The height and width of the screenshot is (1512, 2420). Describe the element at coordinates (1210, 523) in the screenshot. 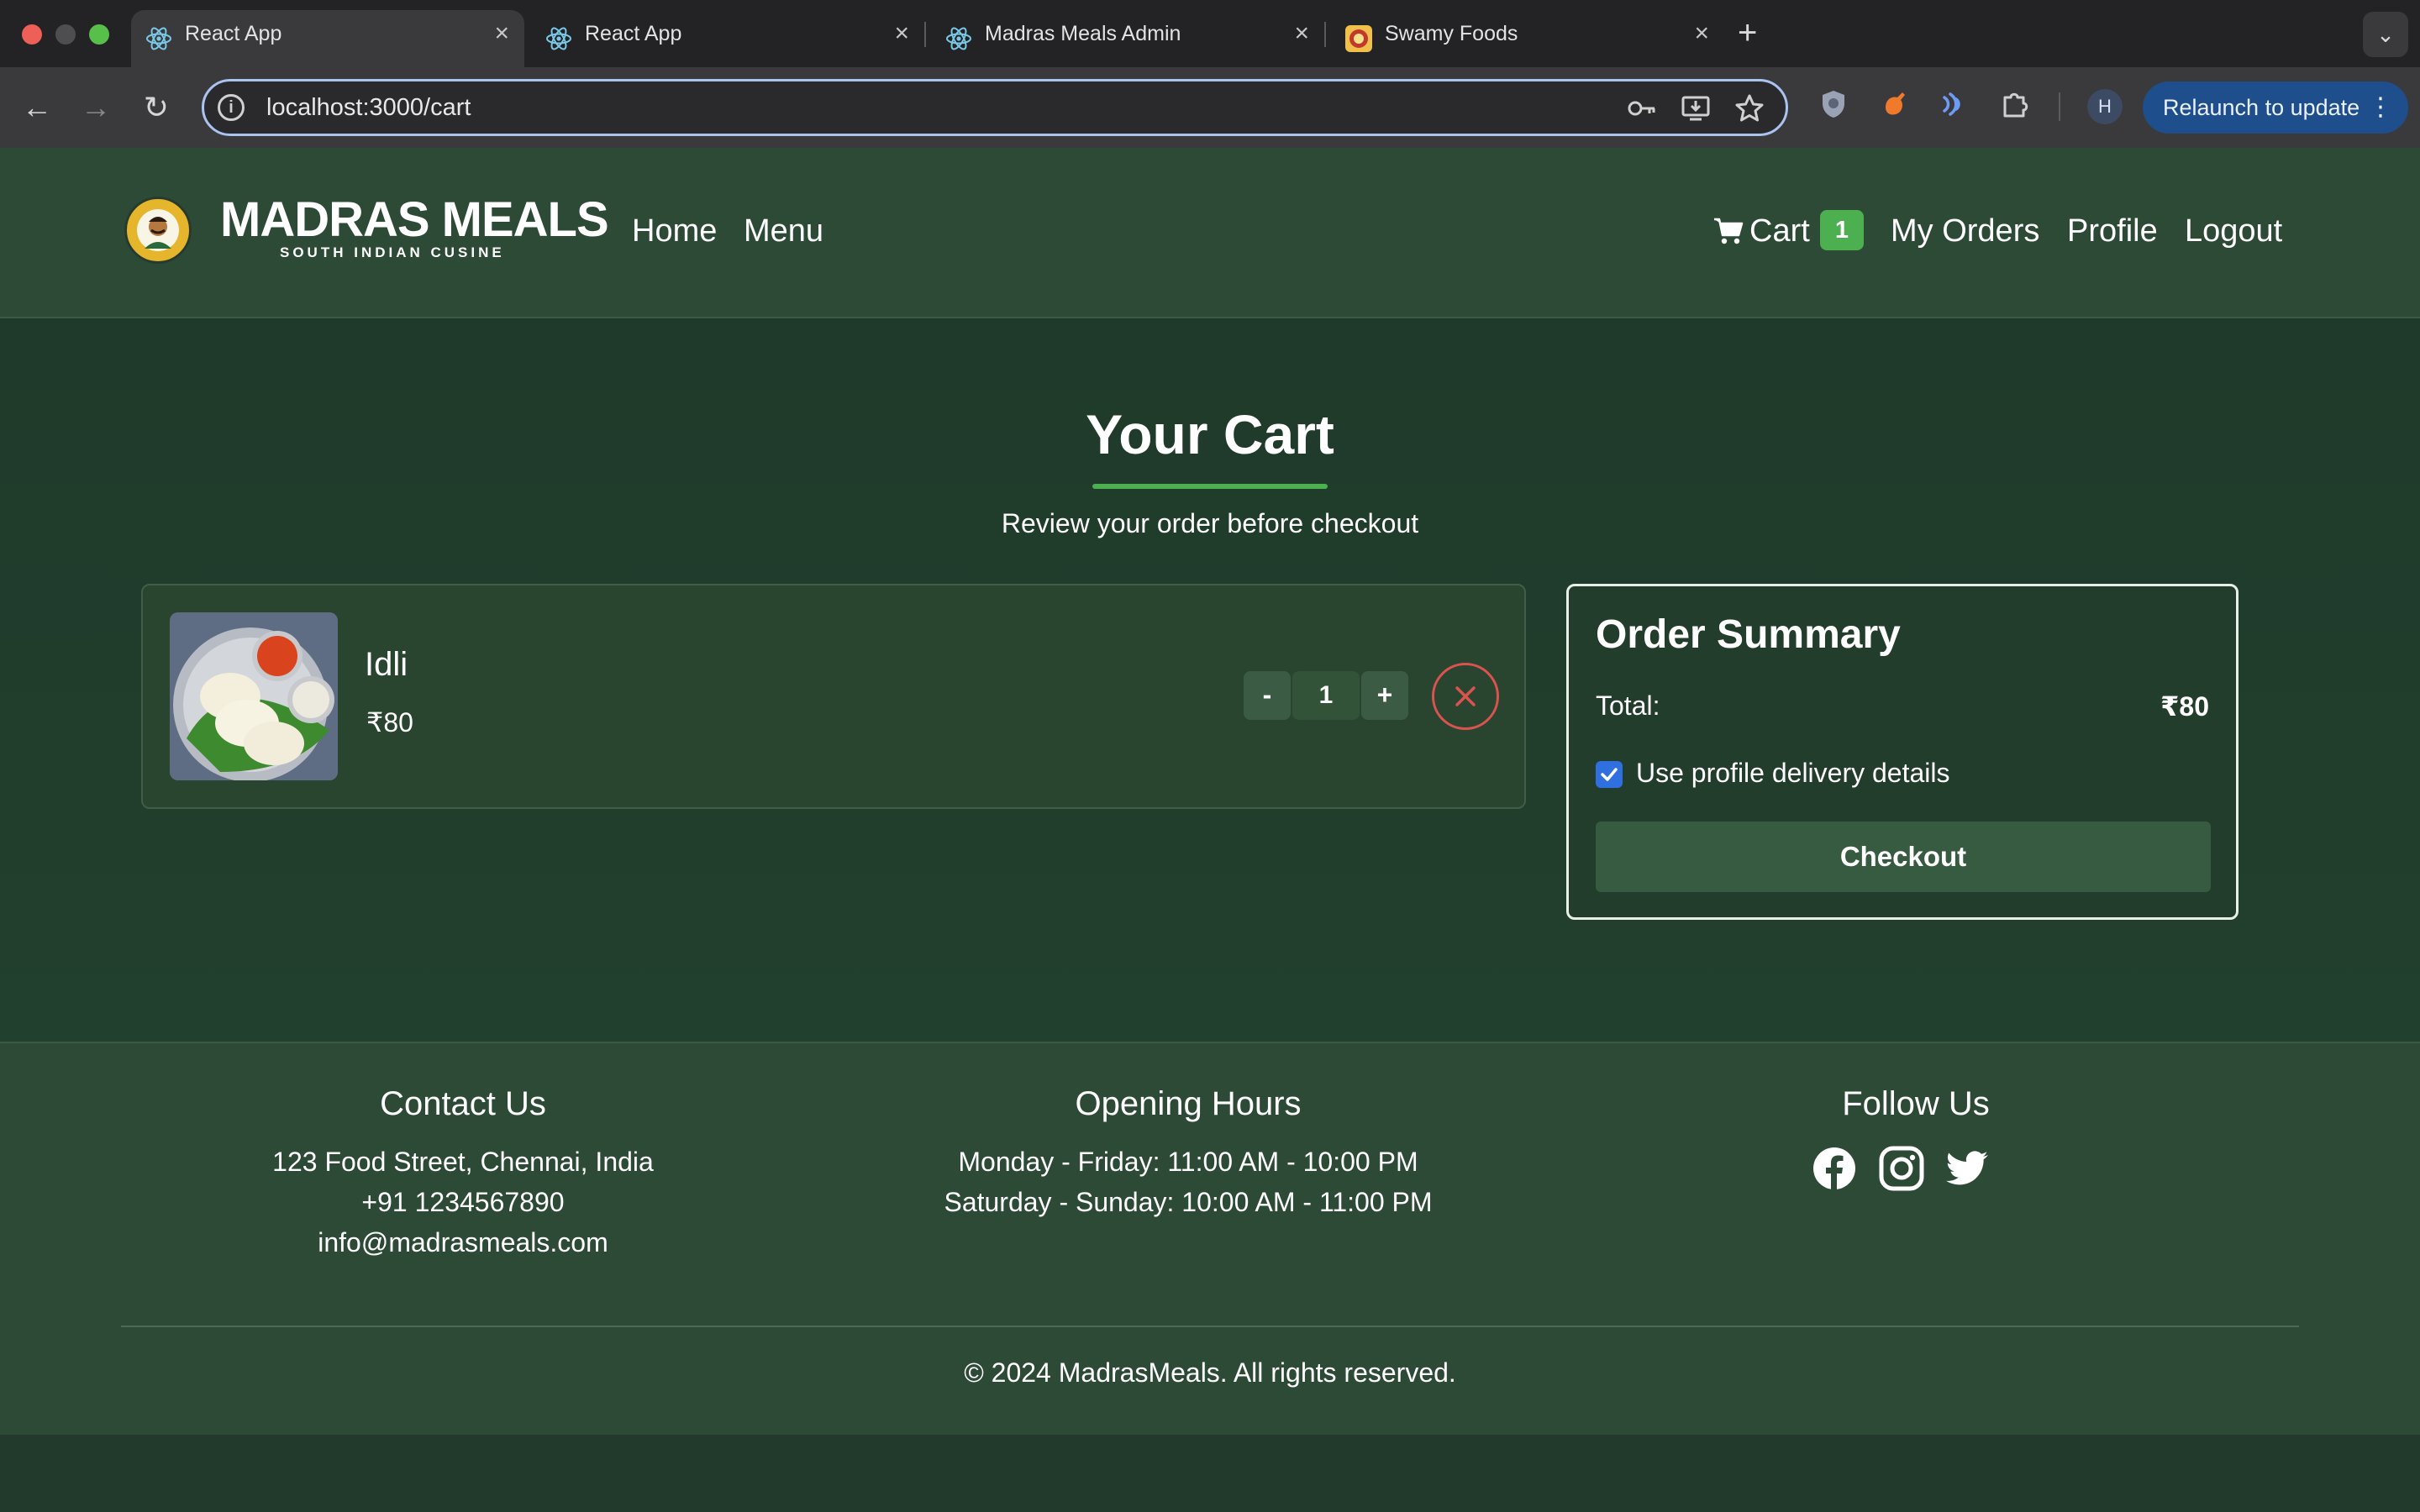

I see `page-subtitle: Review your order before checkout` at that location.